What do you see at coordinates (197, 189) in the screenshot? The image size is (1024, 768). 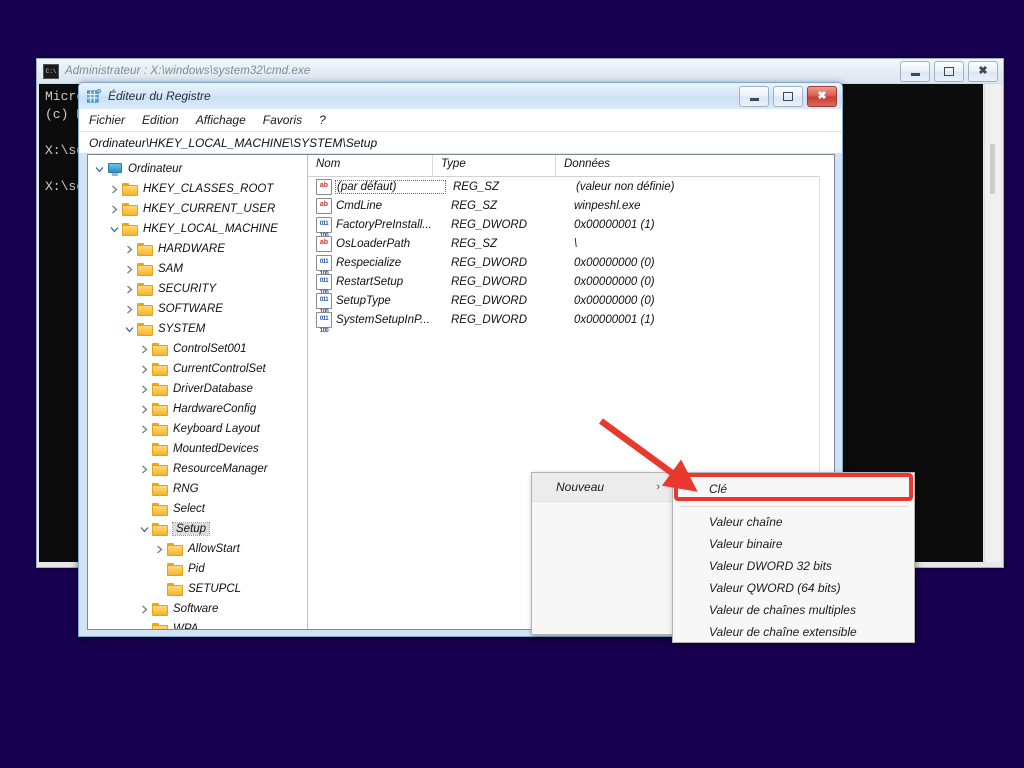 I see `tree-item-hkey-classes-root: HKEY_CLASSES_ROOT` at bounding box center [197, 189].